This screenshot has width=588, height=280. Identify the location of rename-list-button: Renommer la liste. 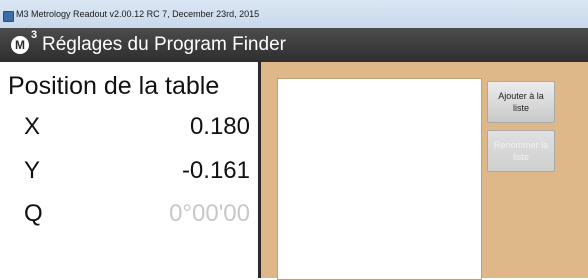
(521, 151).